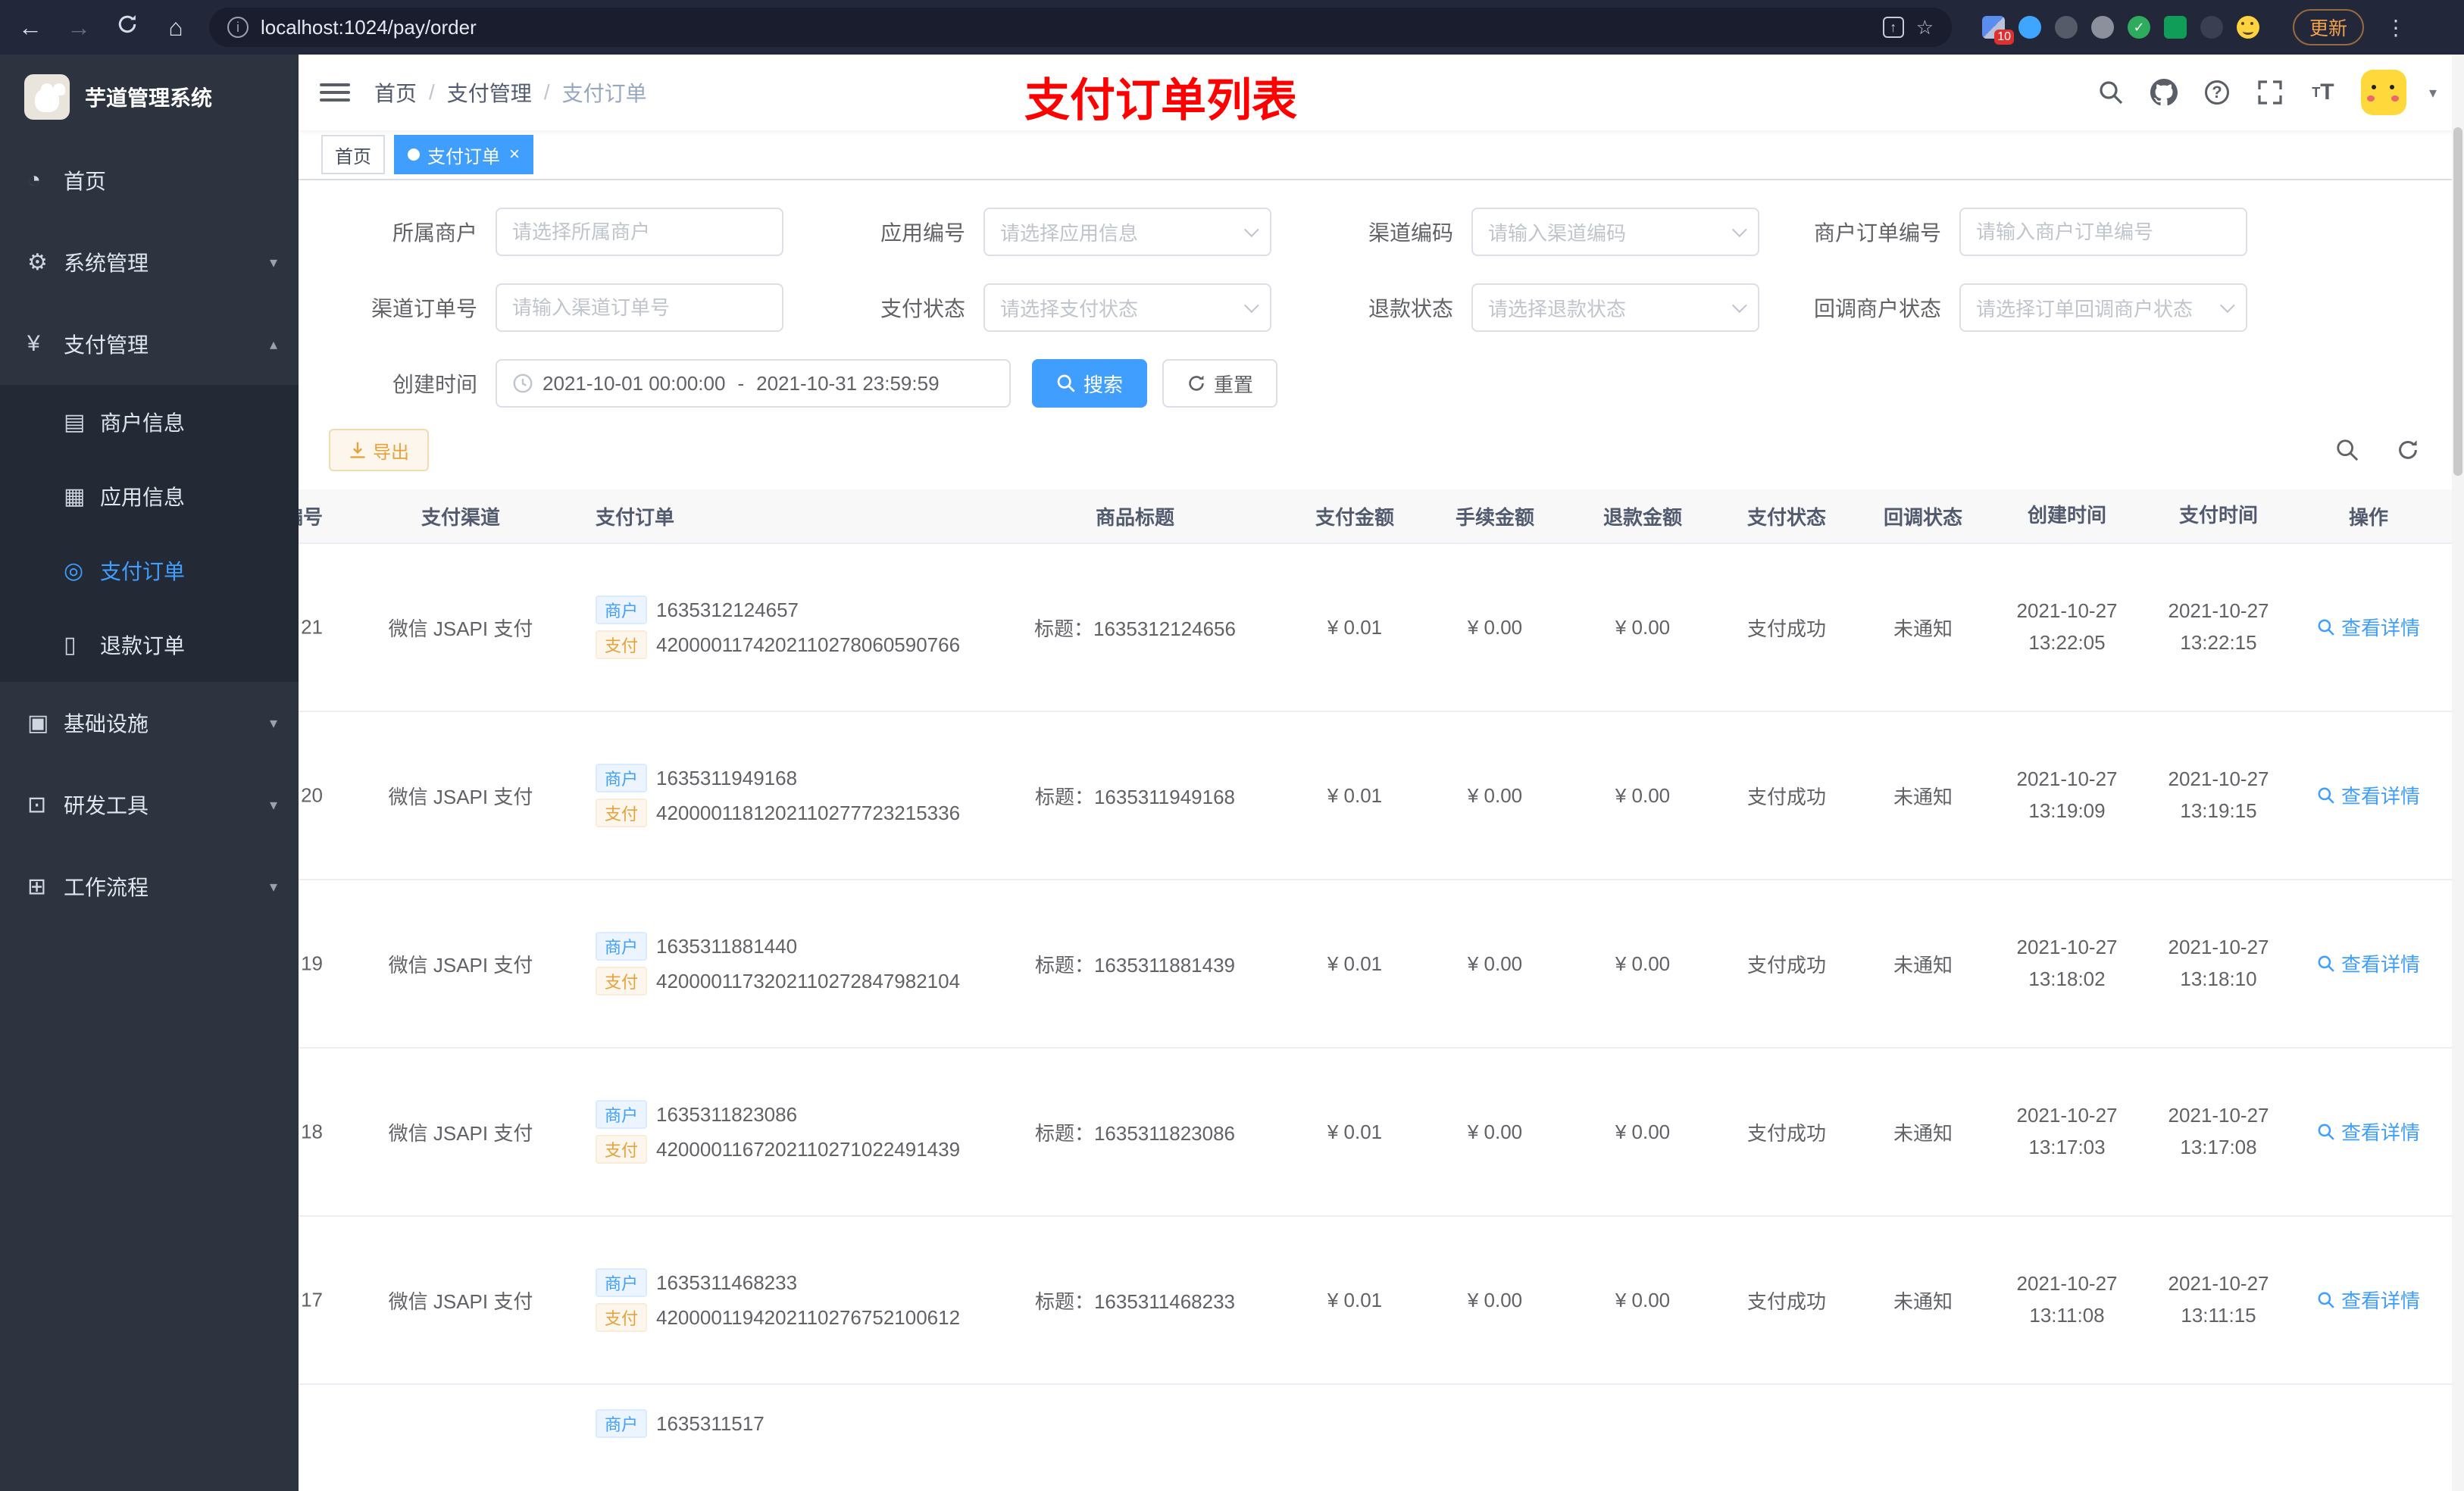 This screenshot has height=1491, width=2464. What do you see at coordinates (149, 422) in the screenshot?
I see `sidebar-item-merchant-info: ▤ 商户信息` at bounding box center [149, 422].